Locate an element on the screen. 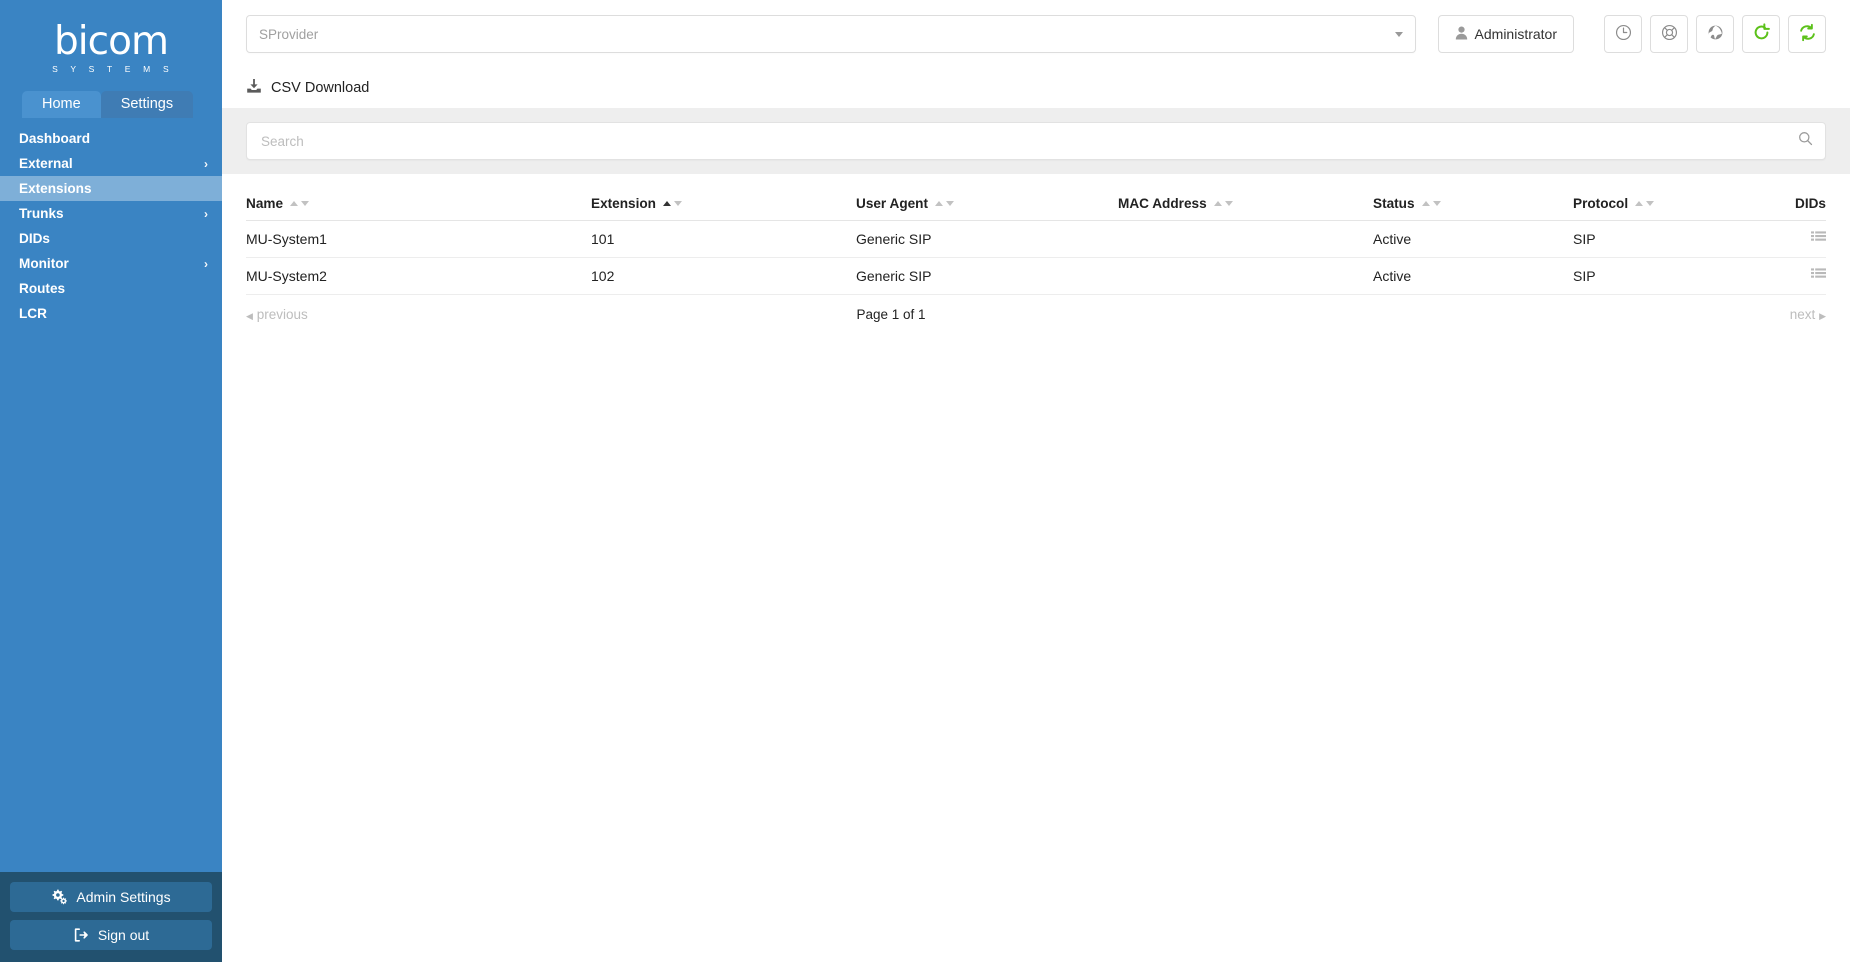 The height and width of the screenshot is (962, 1850). sidebar-item-label: Dashboard is located at coordinates (55, 138).